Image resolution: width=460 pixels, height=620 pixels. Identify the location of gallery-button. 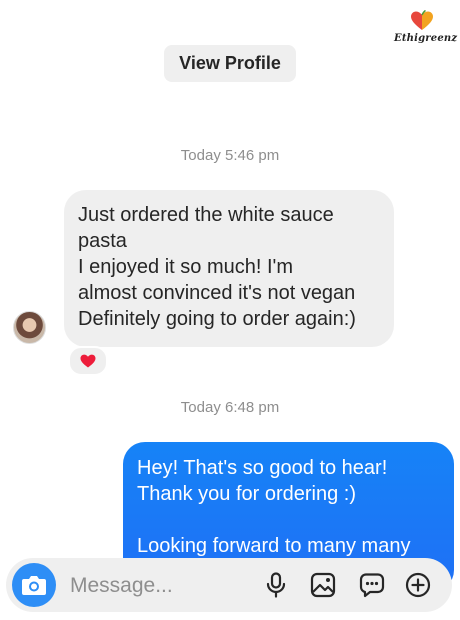
(323, 585).